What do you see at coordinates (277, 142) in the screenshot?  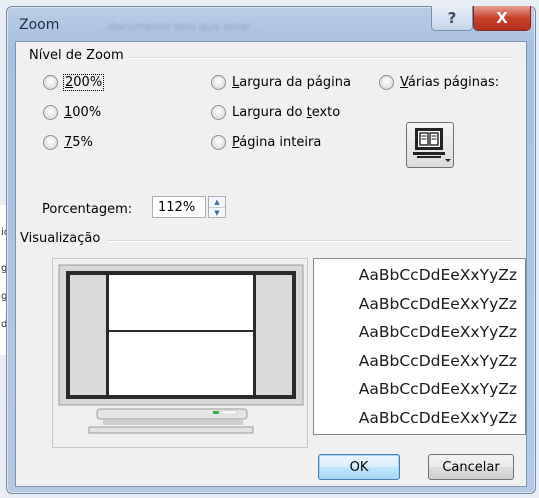 I see `radio-label-whole-page: Página inteira` at bounding box center [277, 142].